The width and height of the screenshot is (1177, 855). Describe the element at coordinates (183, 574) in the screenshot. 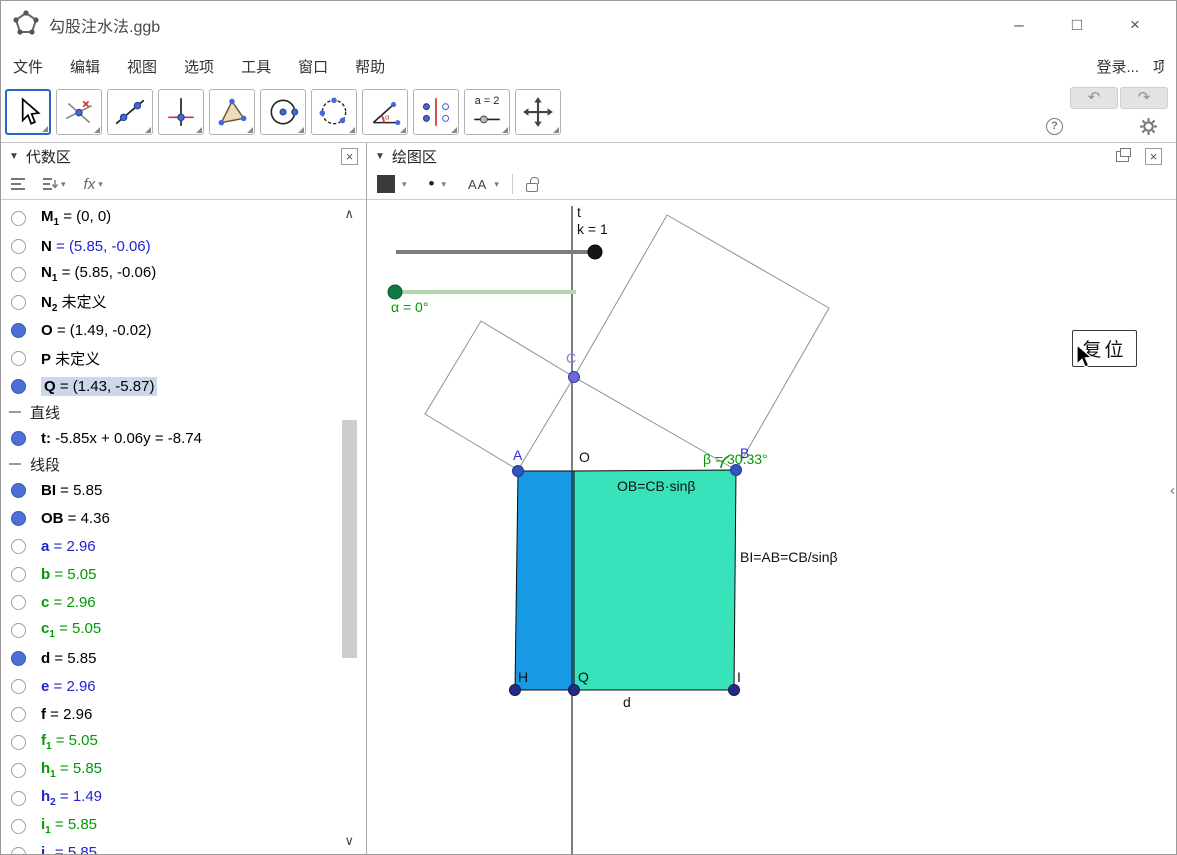

I see `algebra-item-b: b = 5.05` at that location.